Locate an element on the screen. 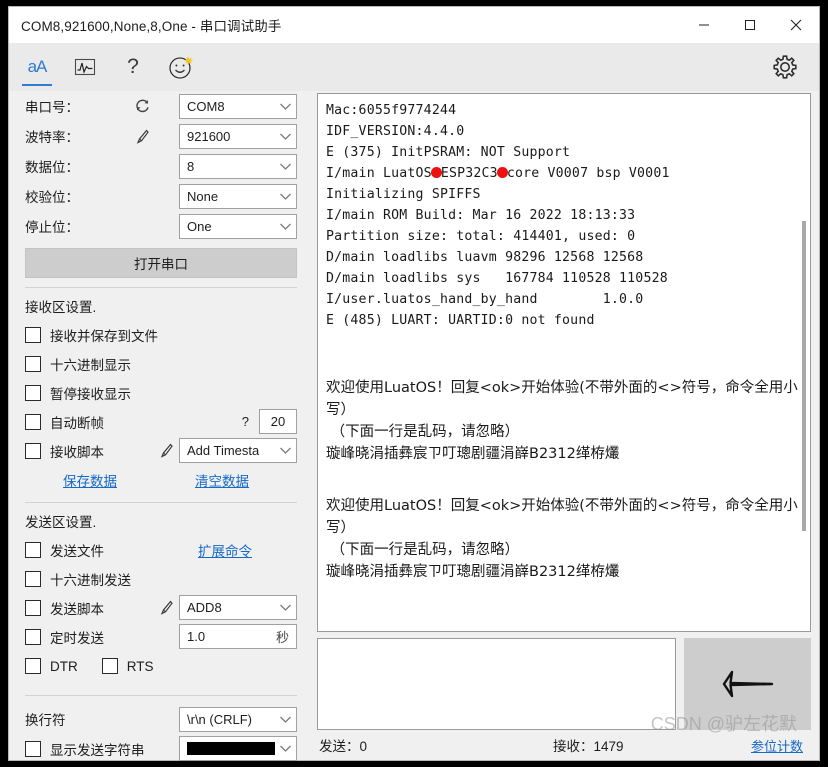 Image resolution: width=828 pixels, height=767 pixels. font-icon-label: aA is located at coordinates (37, 66).